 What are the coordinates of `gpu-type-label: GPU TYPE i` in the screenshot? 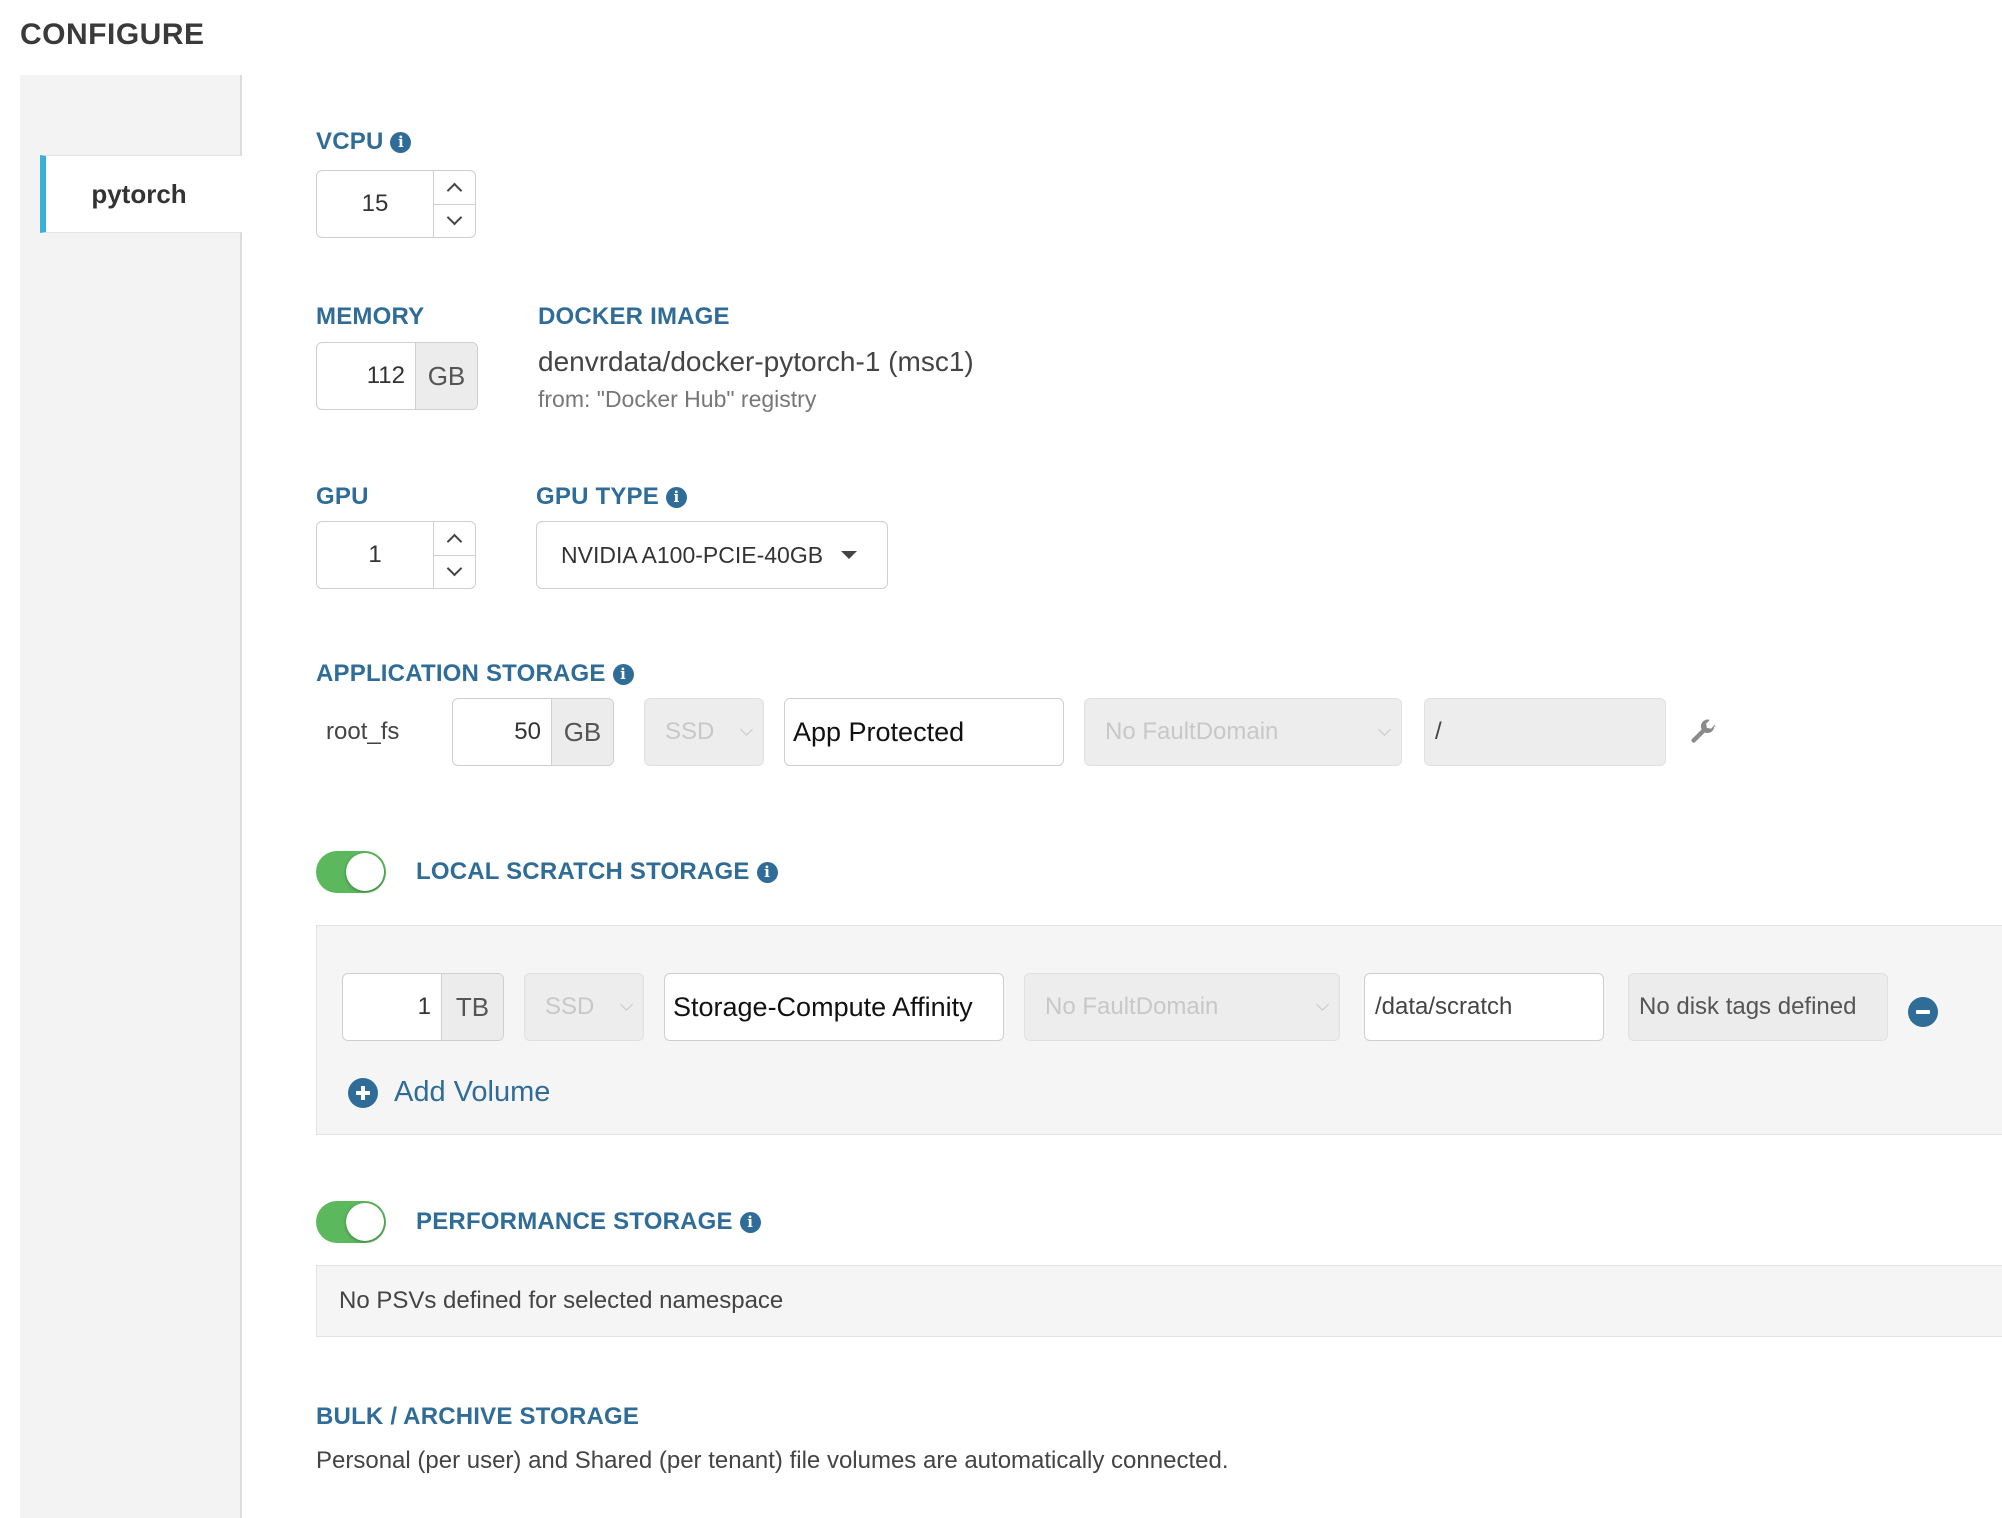 It's located at (611, 497).